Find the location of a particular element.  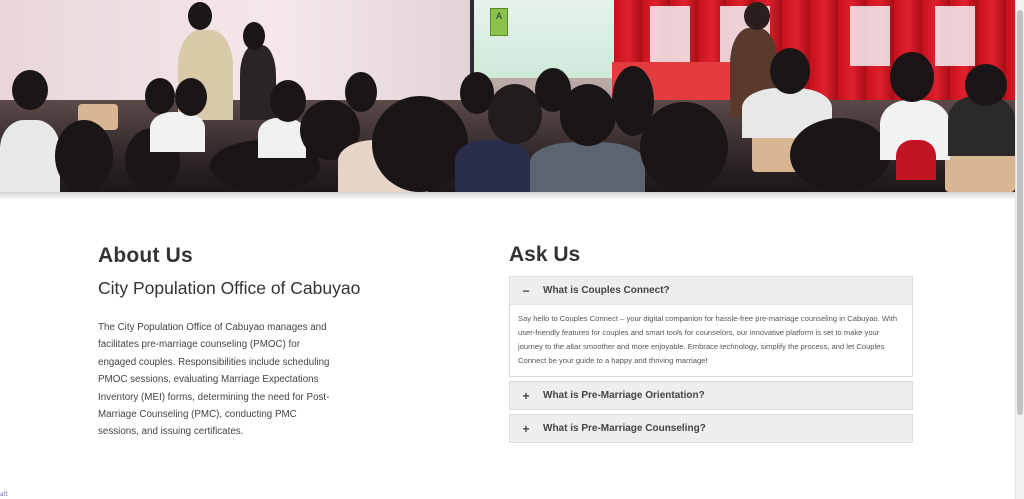

faq-item-pre-marriage-counseling: + What is Pre-Marriage Counseling? is located at coordinates (711, 429).